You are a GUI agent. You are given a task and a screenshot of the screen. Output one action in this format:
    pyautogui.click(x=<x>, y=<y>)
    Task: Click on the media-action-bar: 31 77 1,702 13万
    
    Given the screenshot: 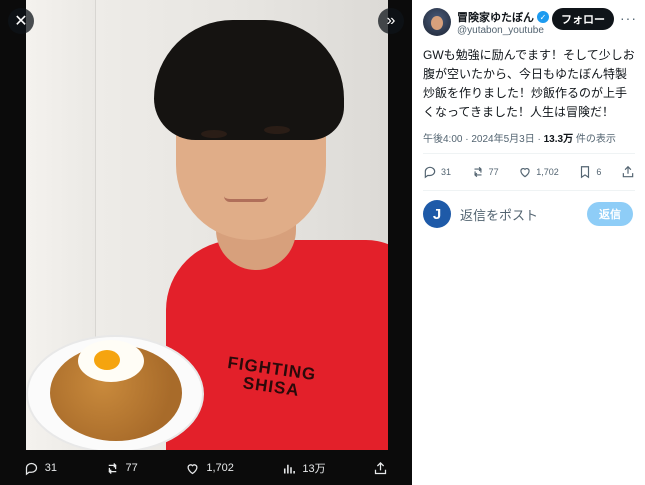 What is the action you would take?
    pyautogui.click(x=206, y=468)
    